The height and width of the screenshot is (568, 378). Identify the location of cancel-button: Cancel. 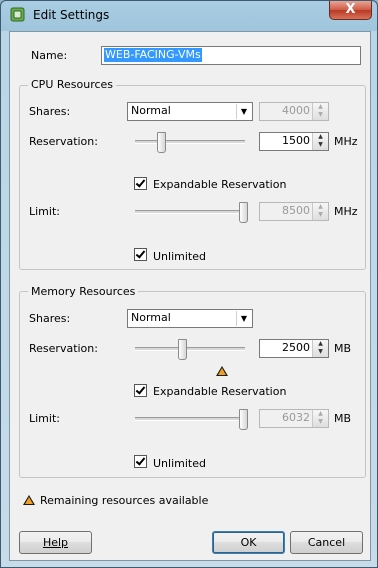
(326, 542).